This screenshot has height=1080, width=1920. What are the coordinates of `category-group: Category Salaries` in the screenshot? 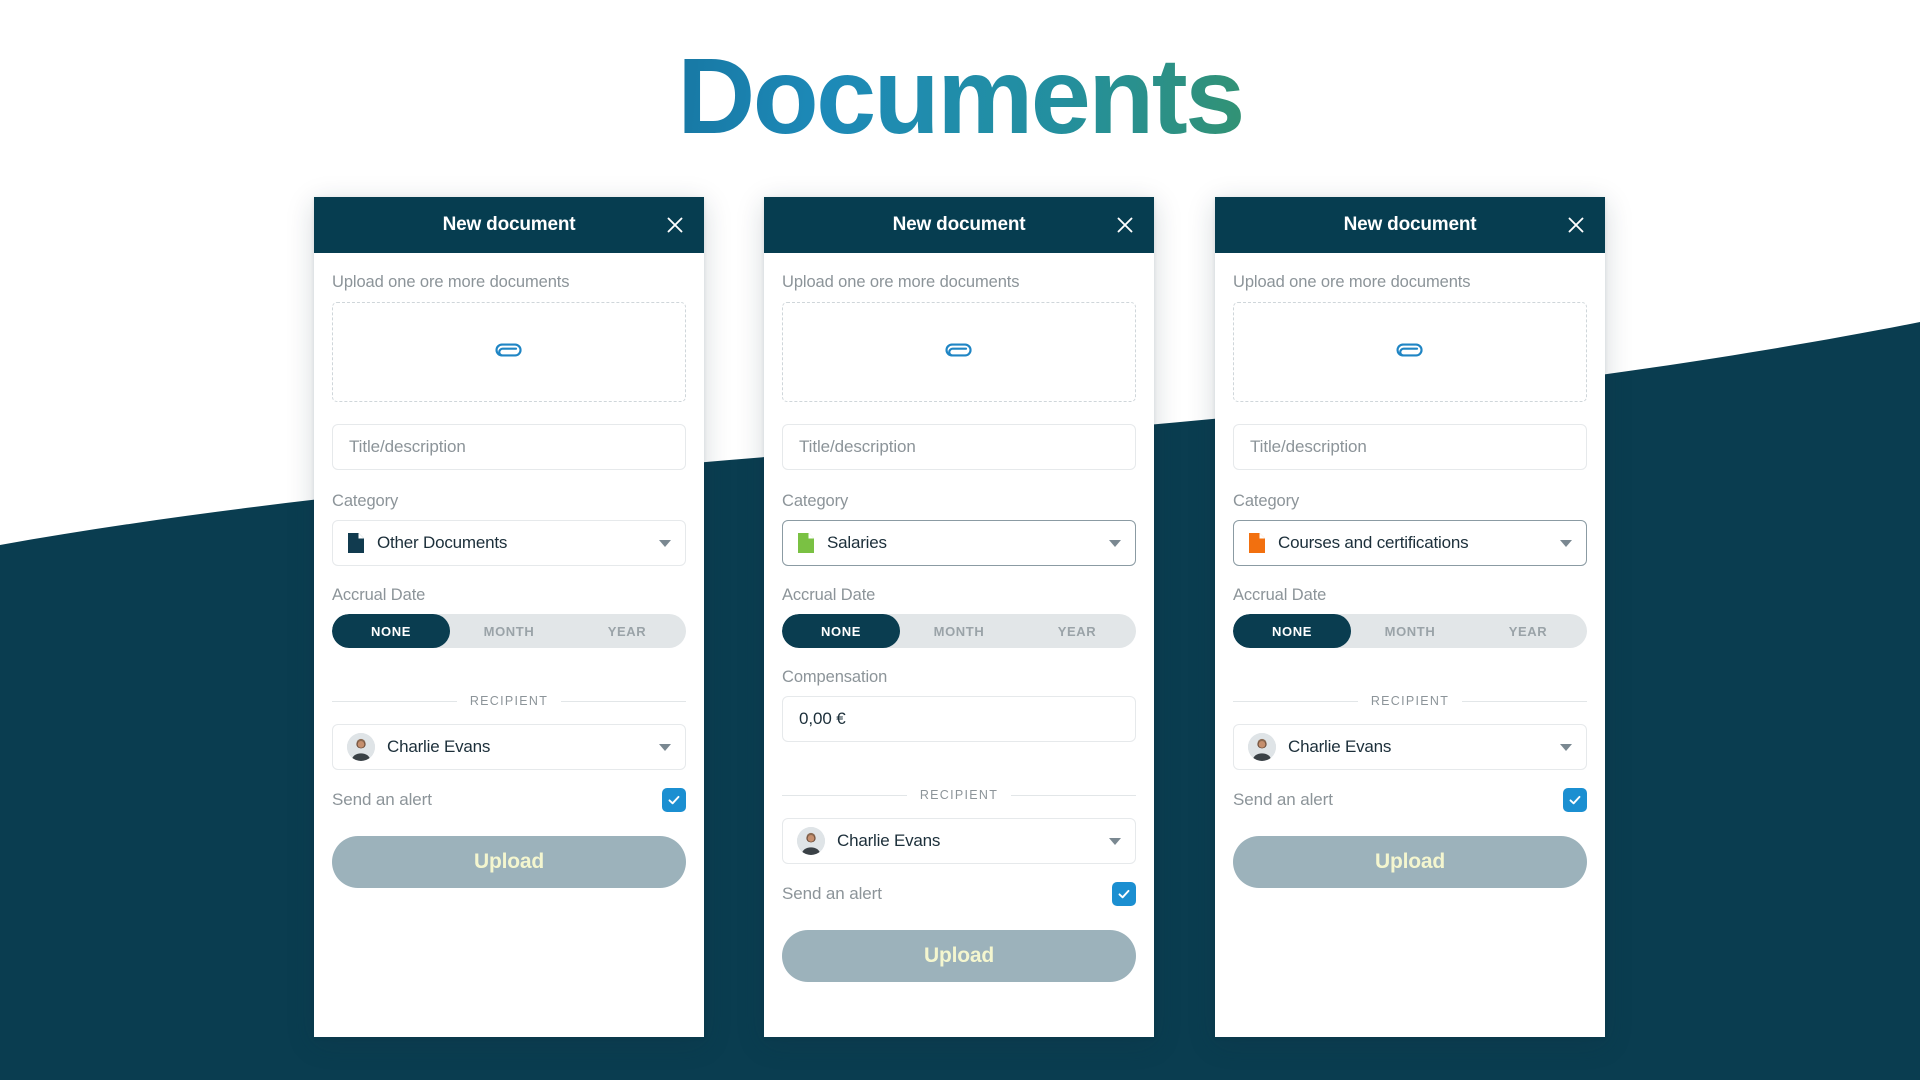 It's located at (959, 529).